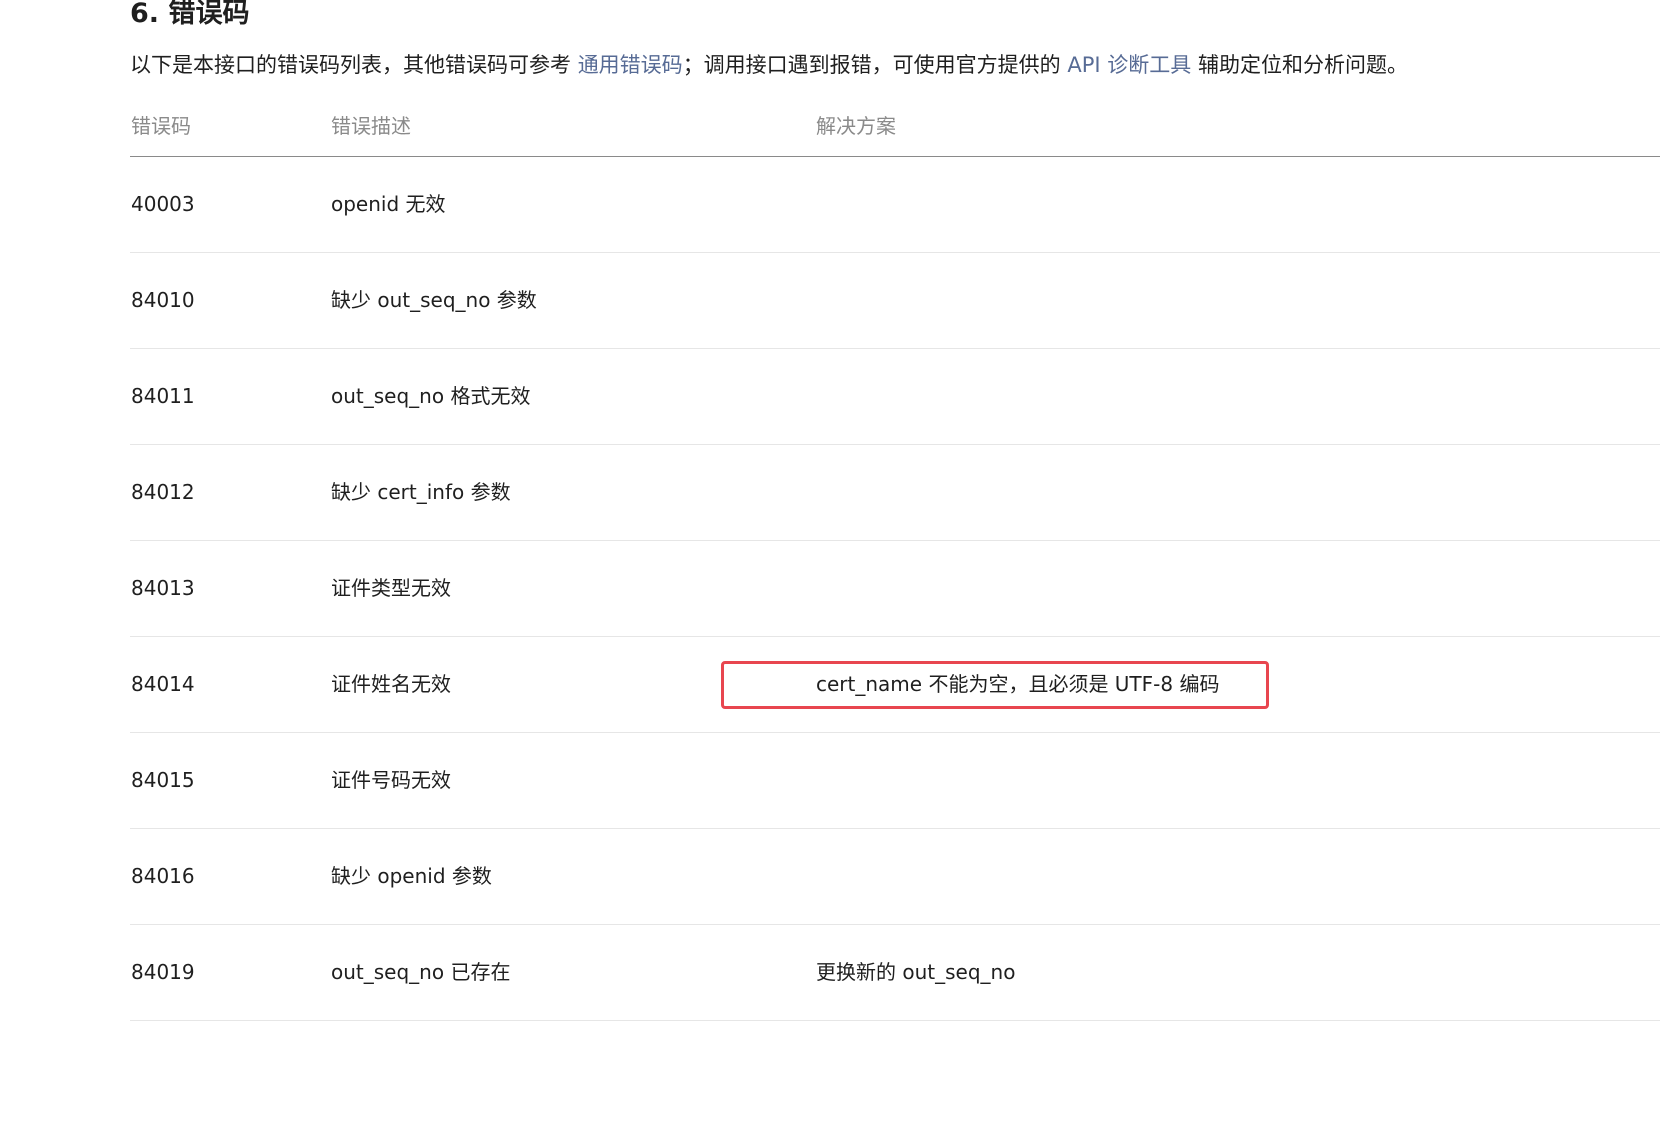  Describe the element at coordinates (434, 300) in the screenshot. I see `row-error-description: 缺少 out_seq_no 参数` at that location.